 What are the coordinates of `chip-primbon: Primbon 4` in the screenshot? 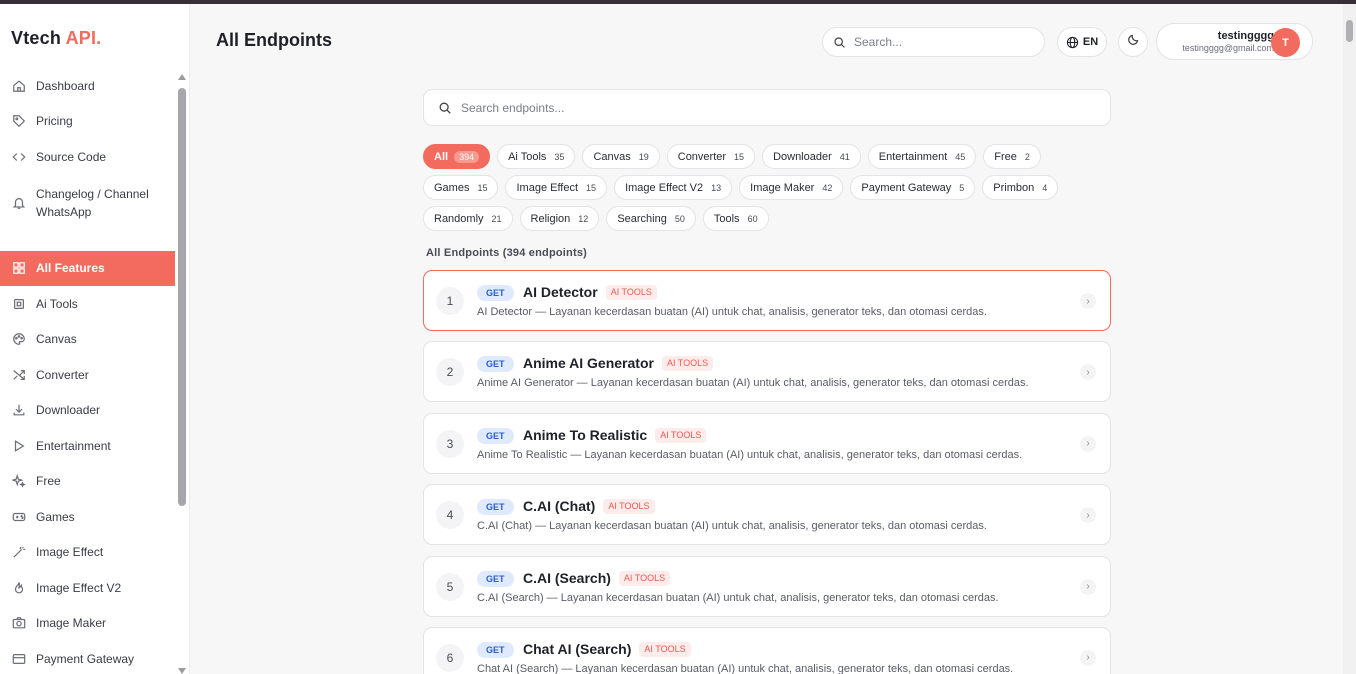 It's located at (1020, 187).